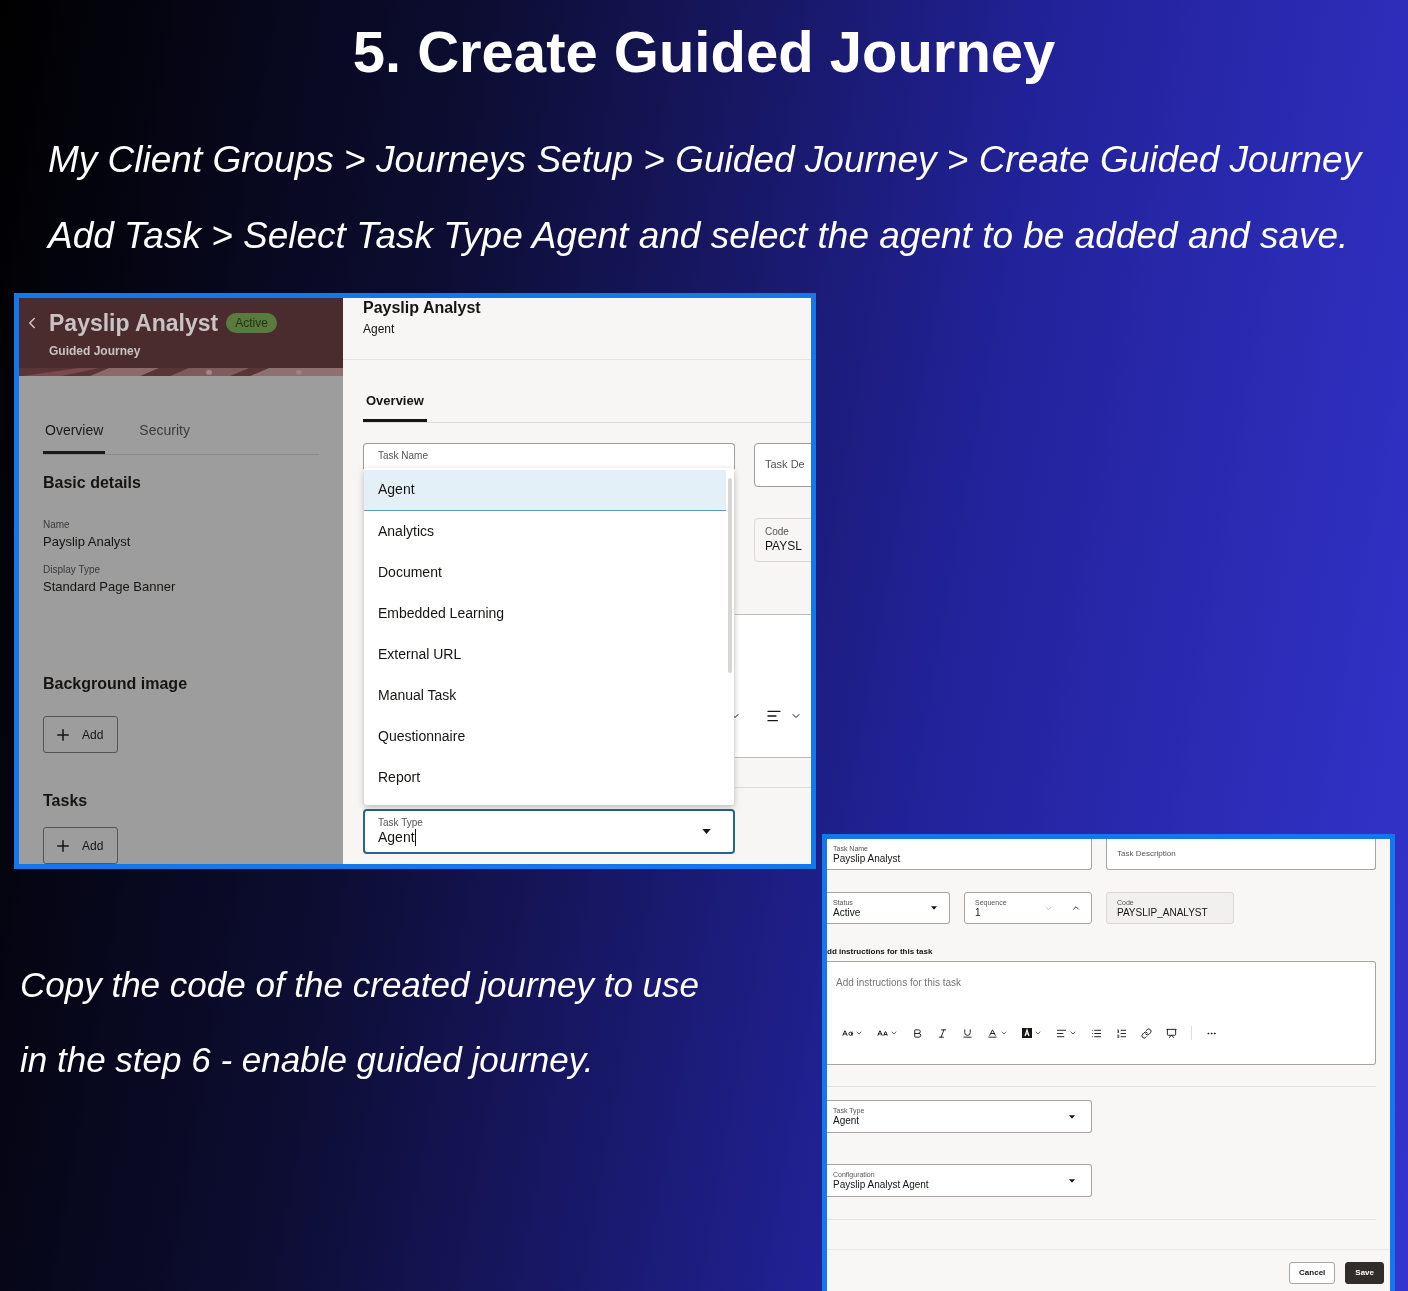 This screenshot has height=1291, width=1408. What do you see at coordinates (545, 654) in the screenshot?
I see `dropdown-option: External URL` at bounding box center [545, 654].